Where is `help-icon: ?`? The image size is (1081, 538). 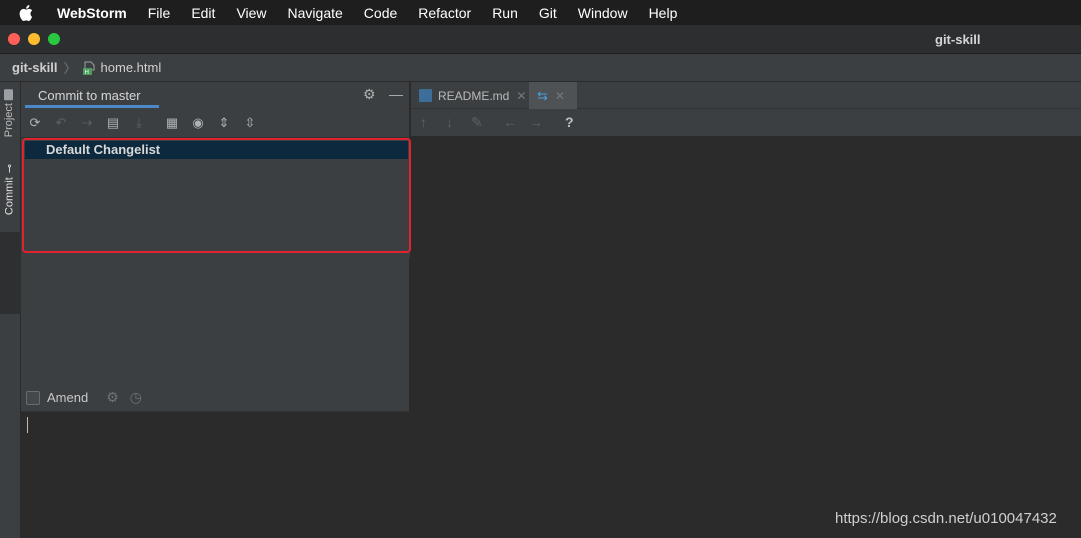
help-icon: ? is located at coordinates (569, 122).